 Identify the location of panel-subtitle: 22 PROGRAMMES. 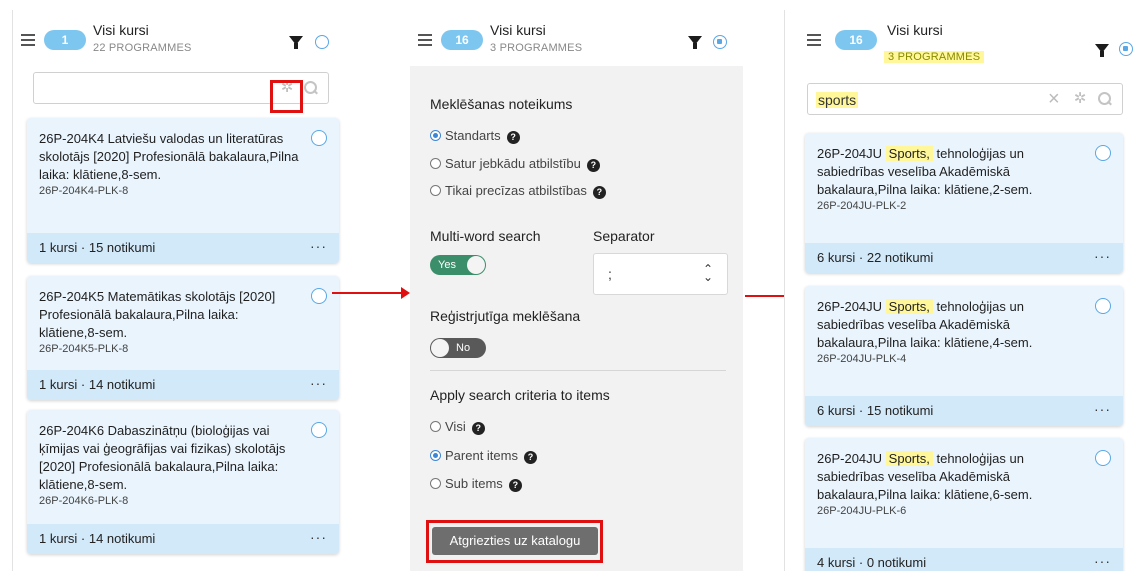
(142, 48).